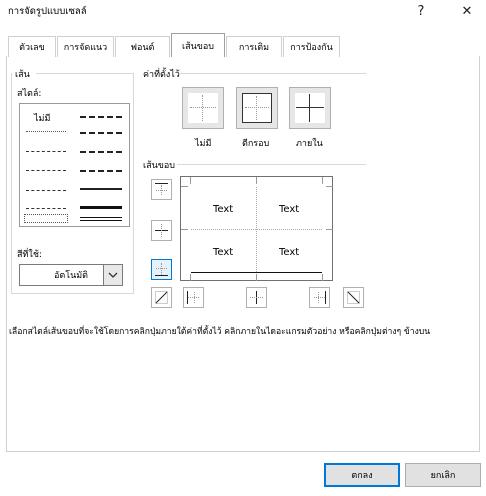 The width and height of the screenshot is (486, 496). Describe the element at coordinates (101, 219) in the screenshot. I see `line-style-double` at that location.